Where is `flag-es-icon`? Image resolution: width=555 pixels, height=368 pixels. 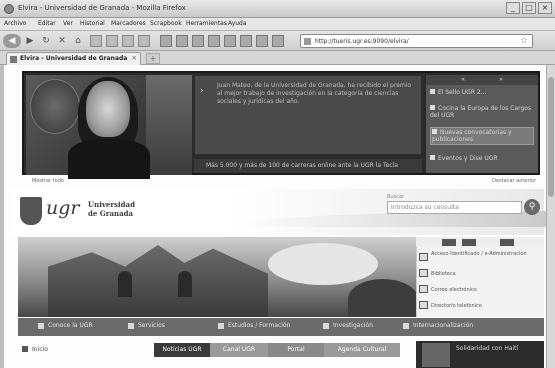
flag-es-icon is located at coordinates (449, 242).